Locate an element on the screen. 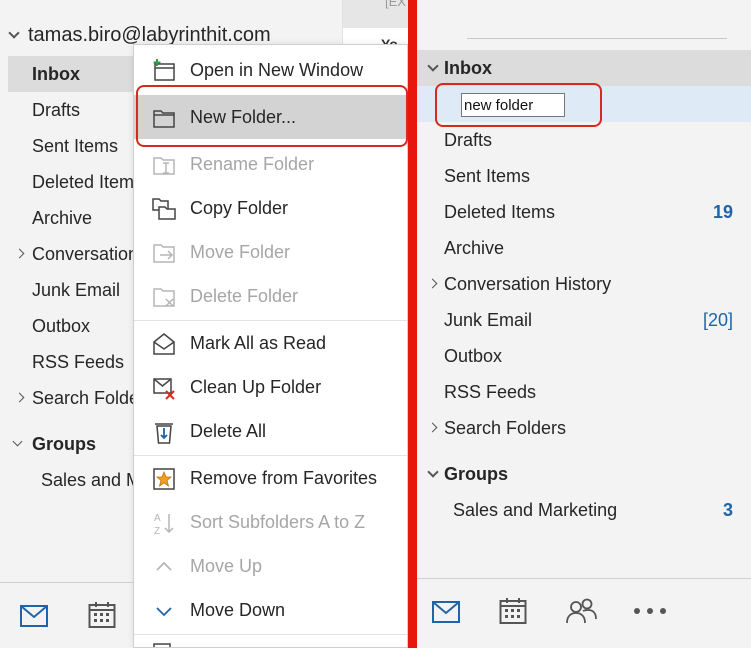 The height and width of the screenshot is (648, 751). menu-label: Clean Up Folder is located at coordinates (256, 387).